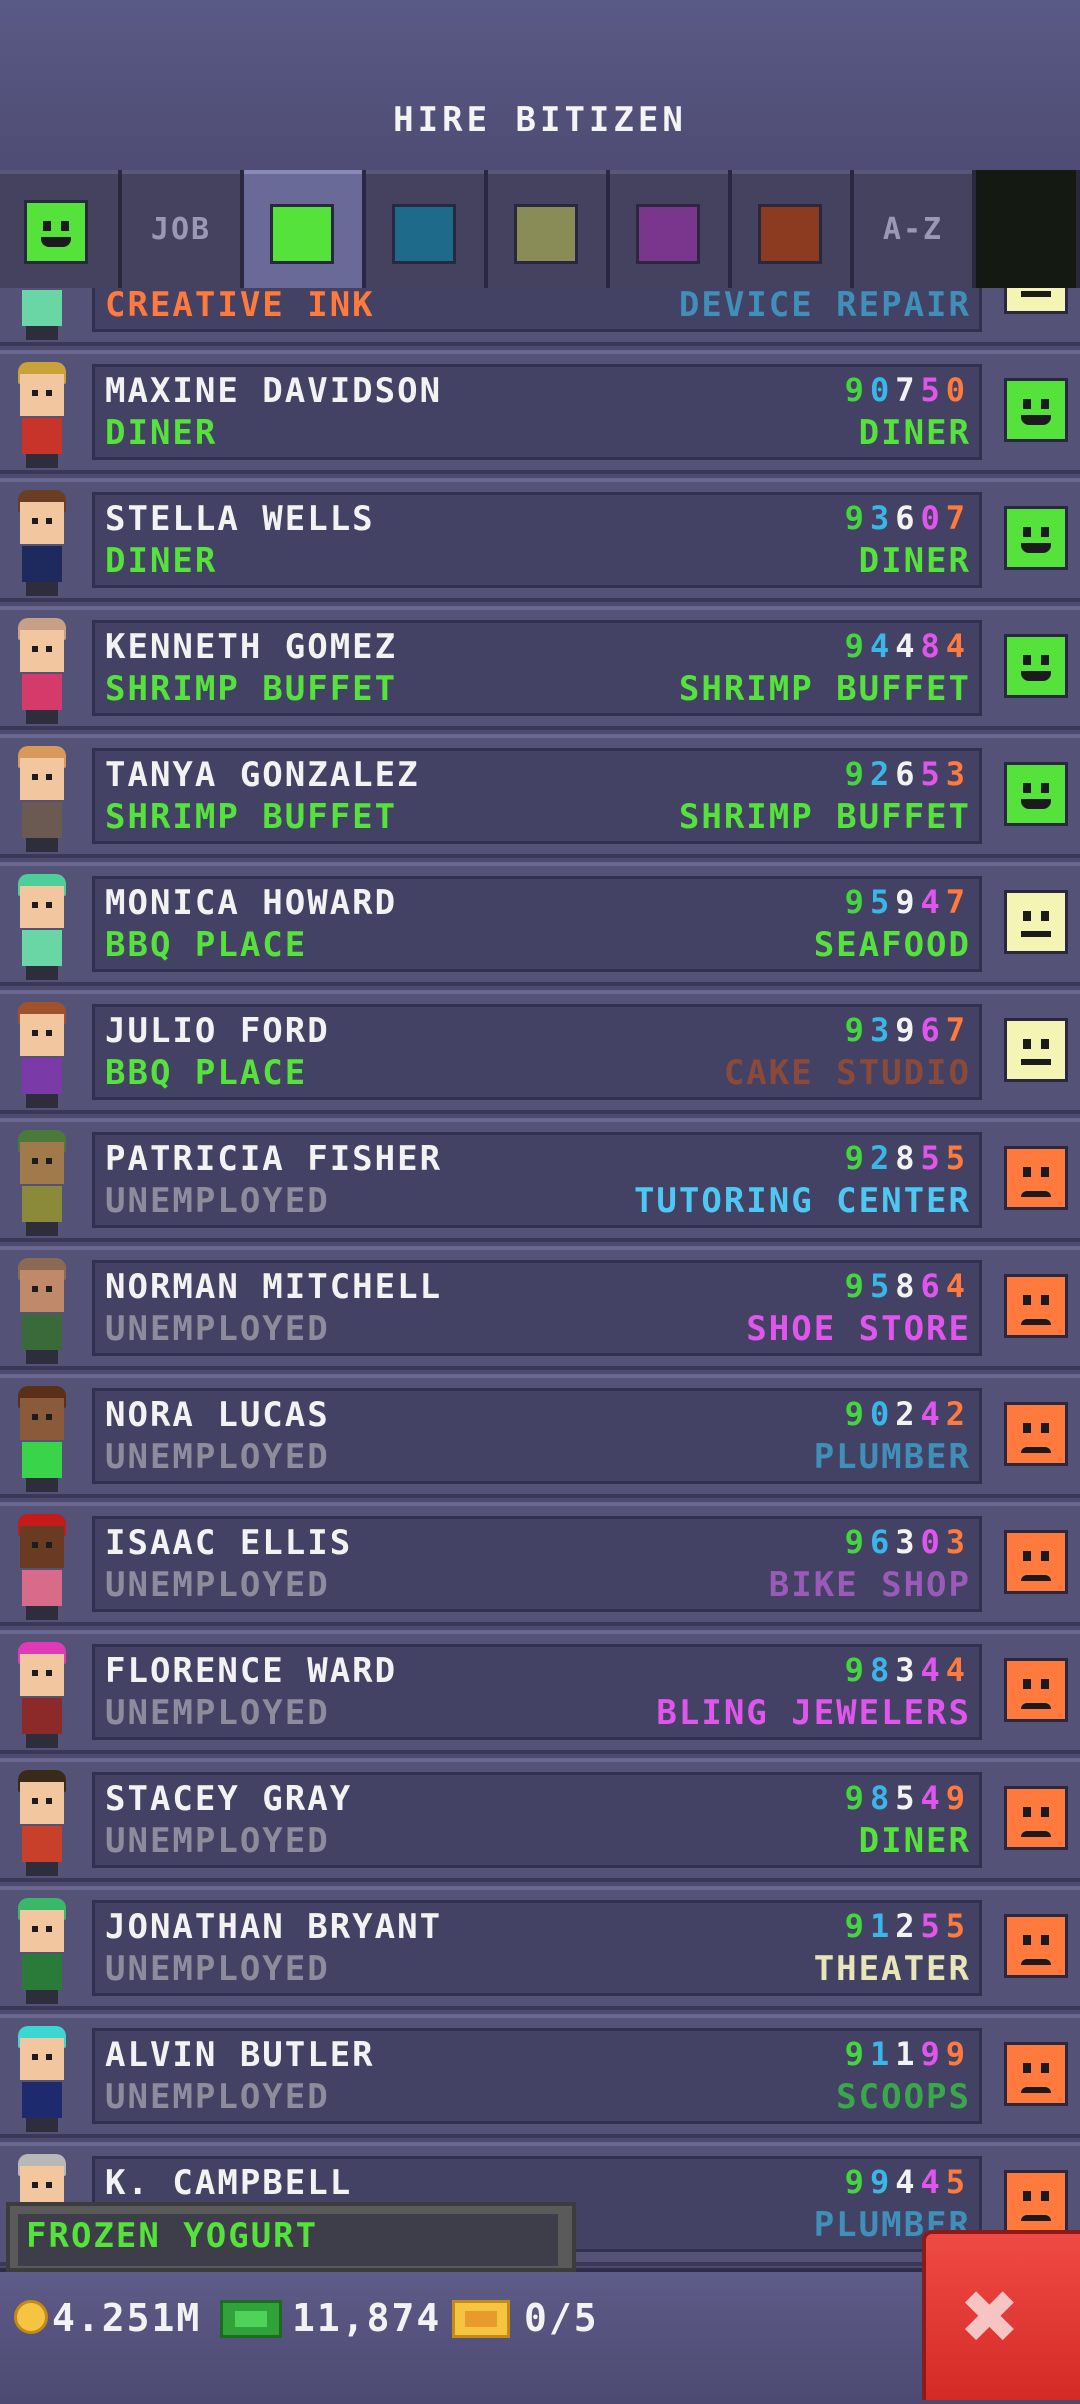 The width and height of the screenshot is (1080, 2404). What do you see at coordinates (907, 390) in the screenshot?
I see `bitizen-number: 90750` at bounding box center [907, 390].